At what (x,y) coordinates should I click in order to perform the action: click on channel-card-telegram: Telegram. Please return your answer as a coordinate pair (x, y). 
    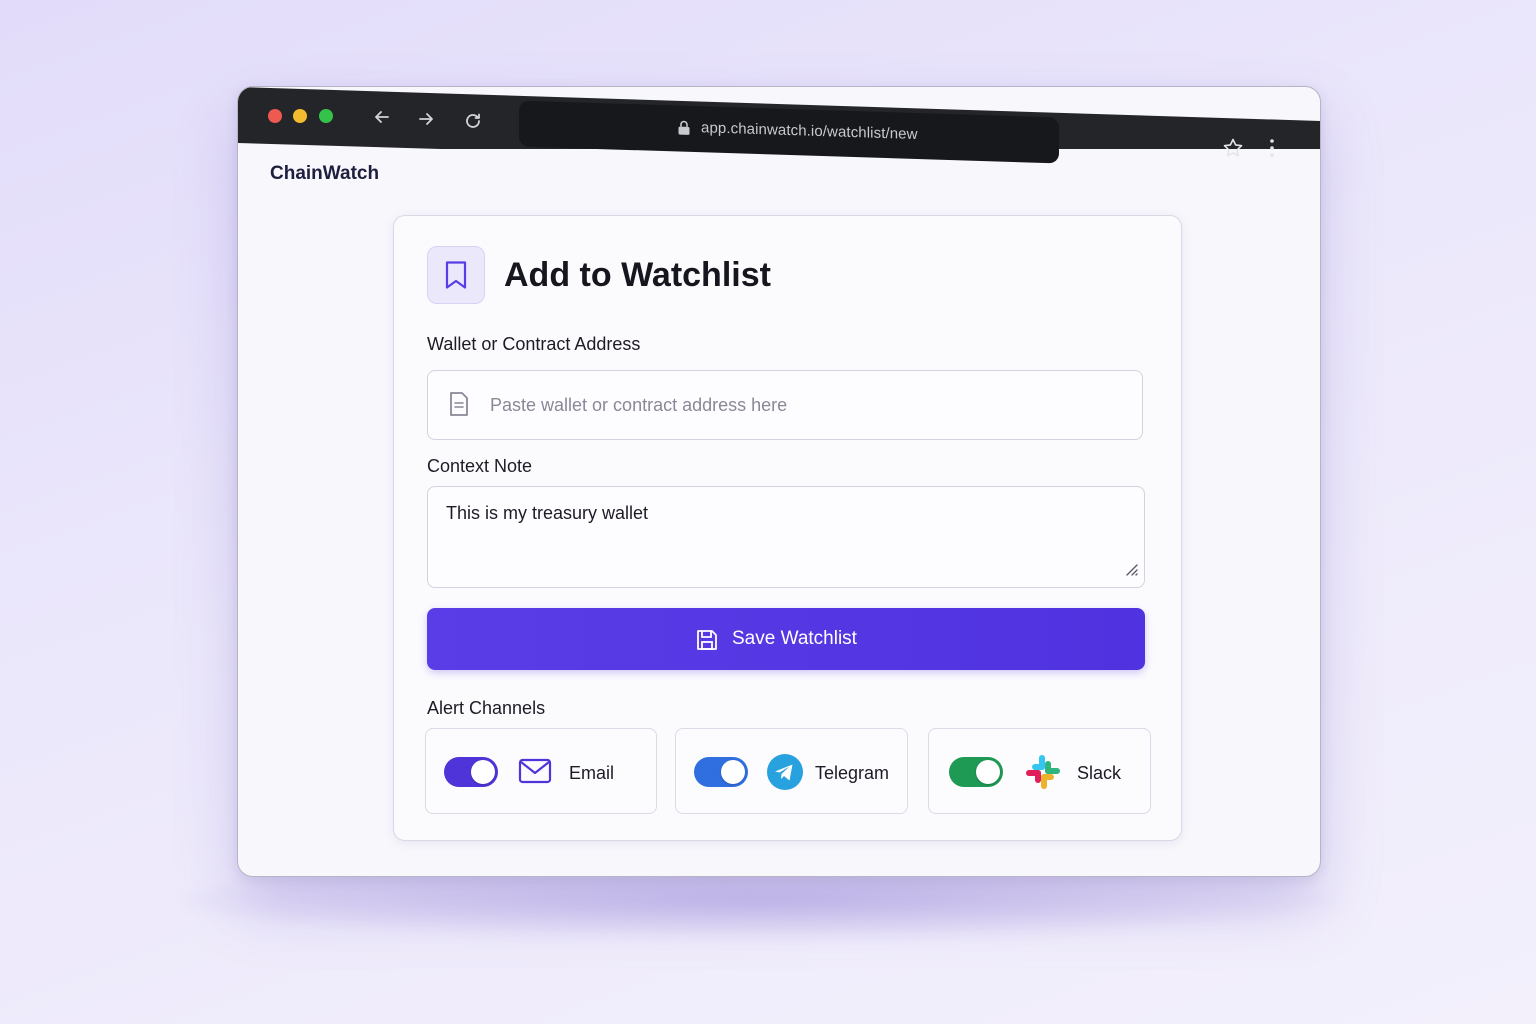
    Looking at the image, I should click on (791, 771).